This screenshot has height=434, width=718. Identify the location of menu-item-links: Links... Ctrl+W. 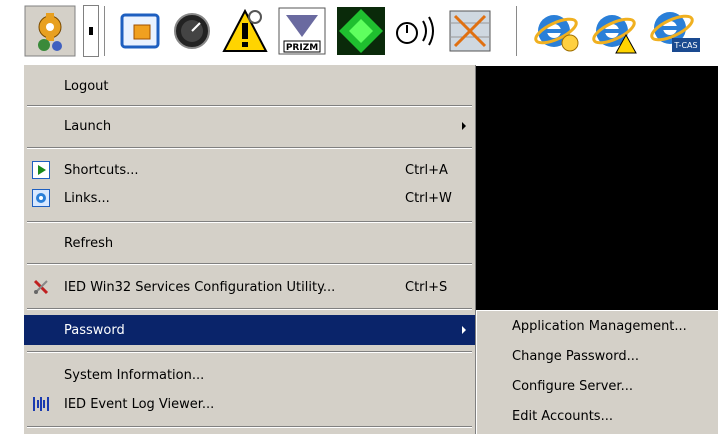
(249, 198).